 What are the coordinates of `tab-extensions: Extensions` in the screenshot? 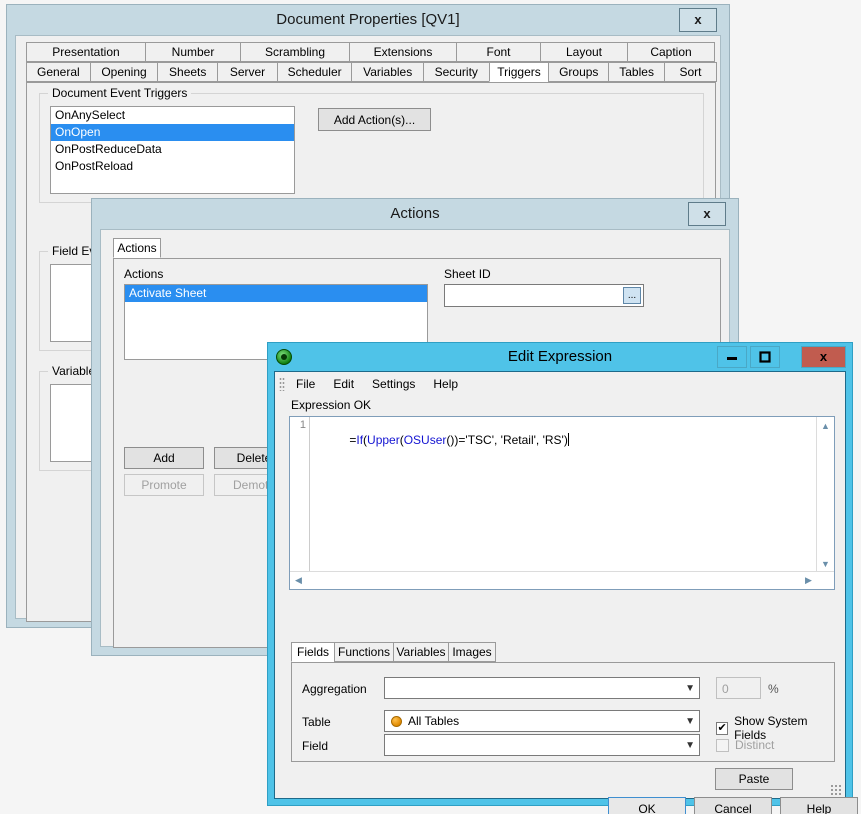 It's located at (403, 52).